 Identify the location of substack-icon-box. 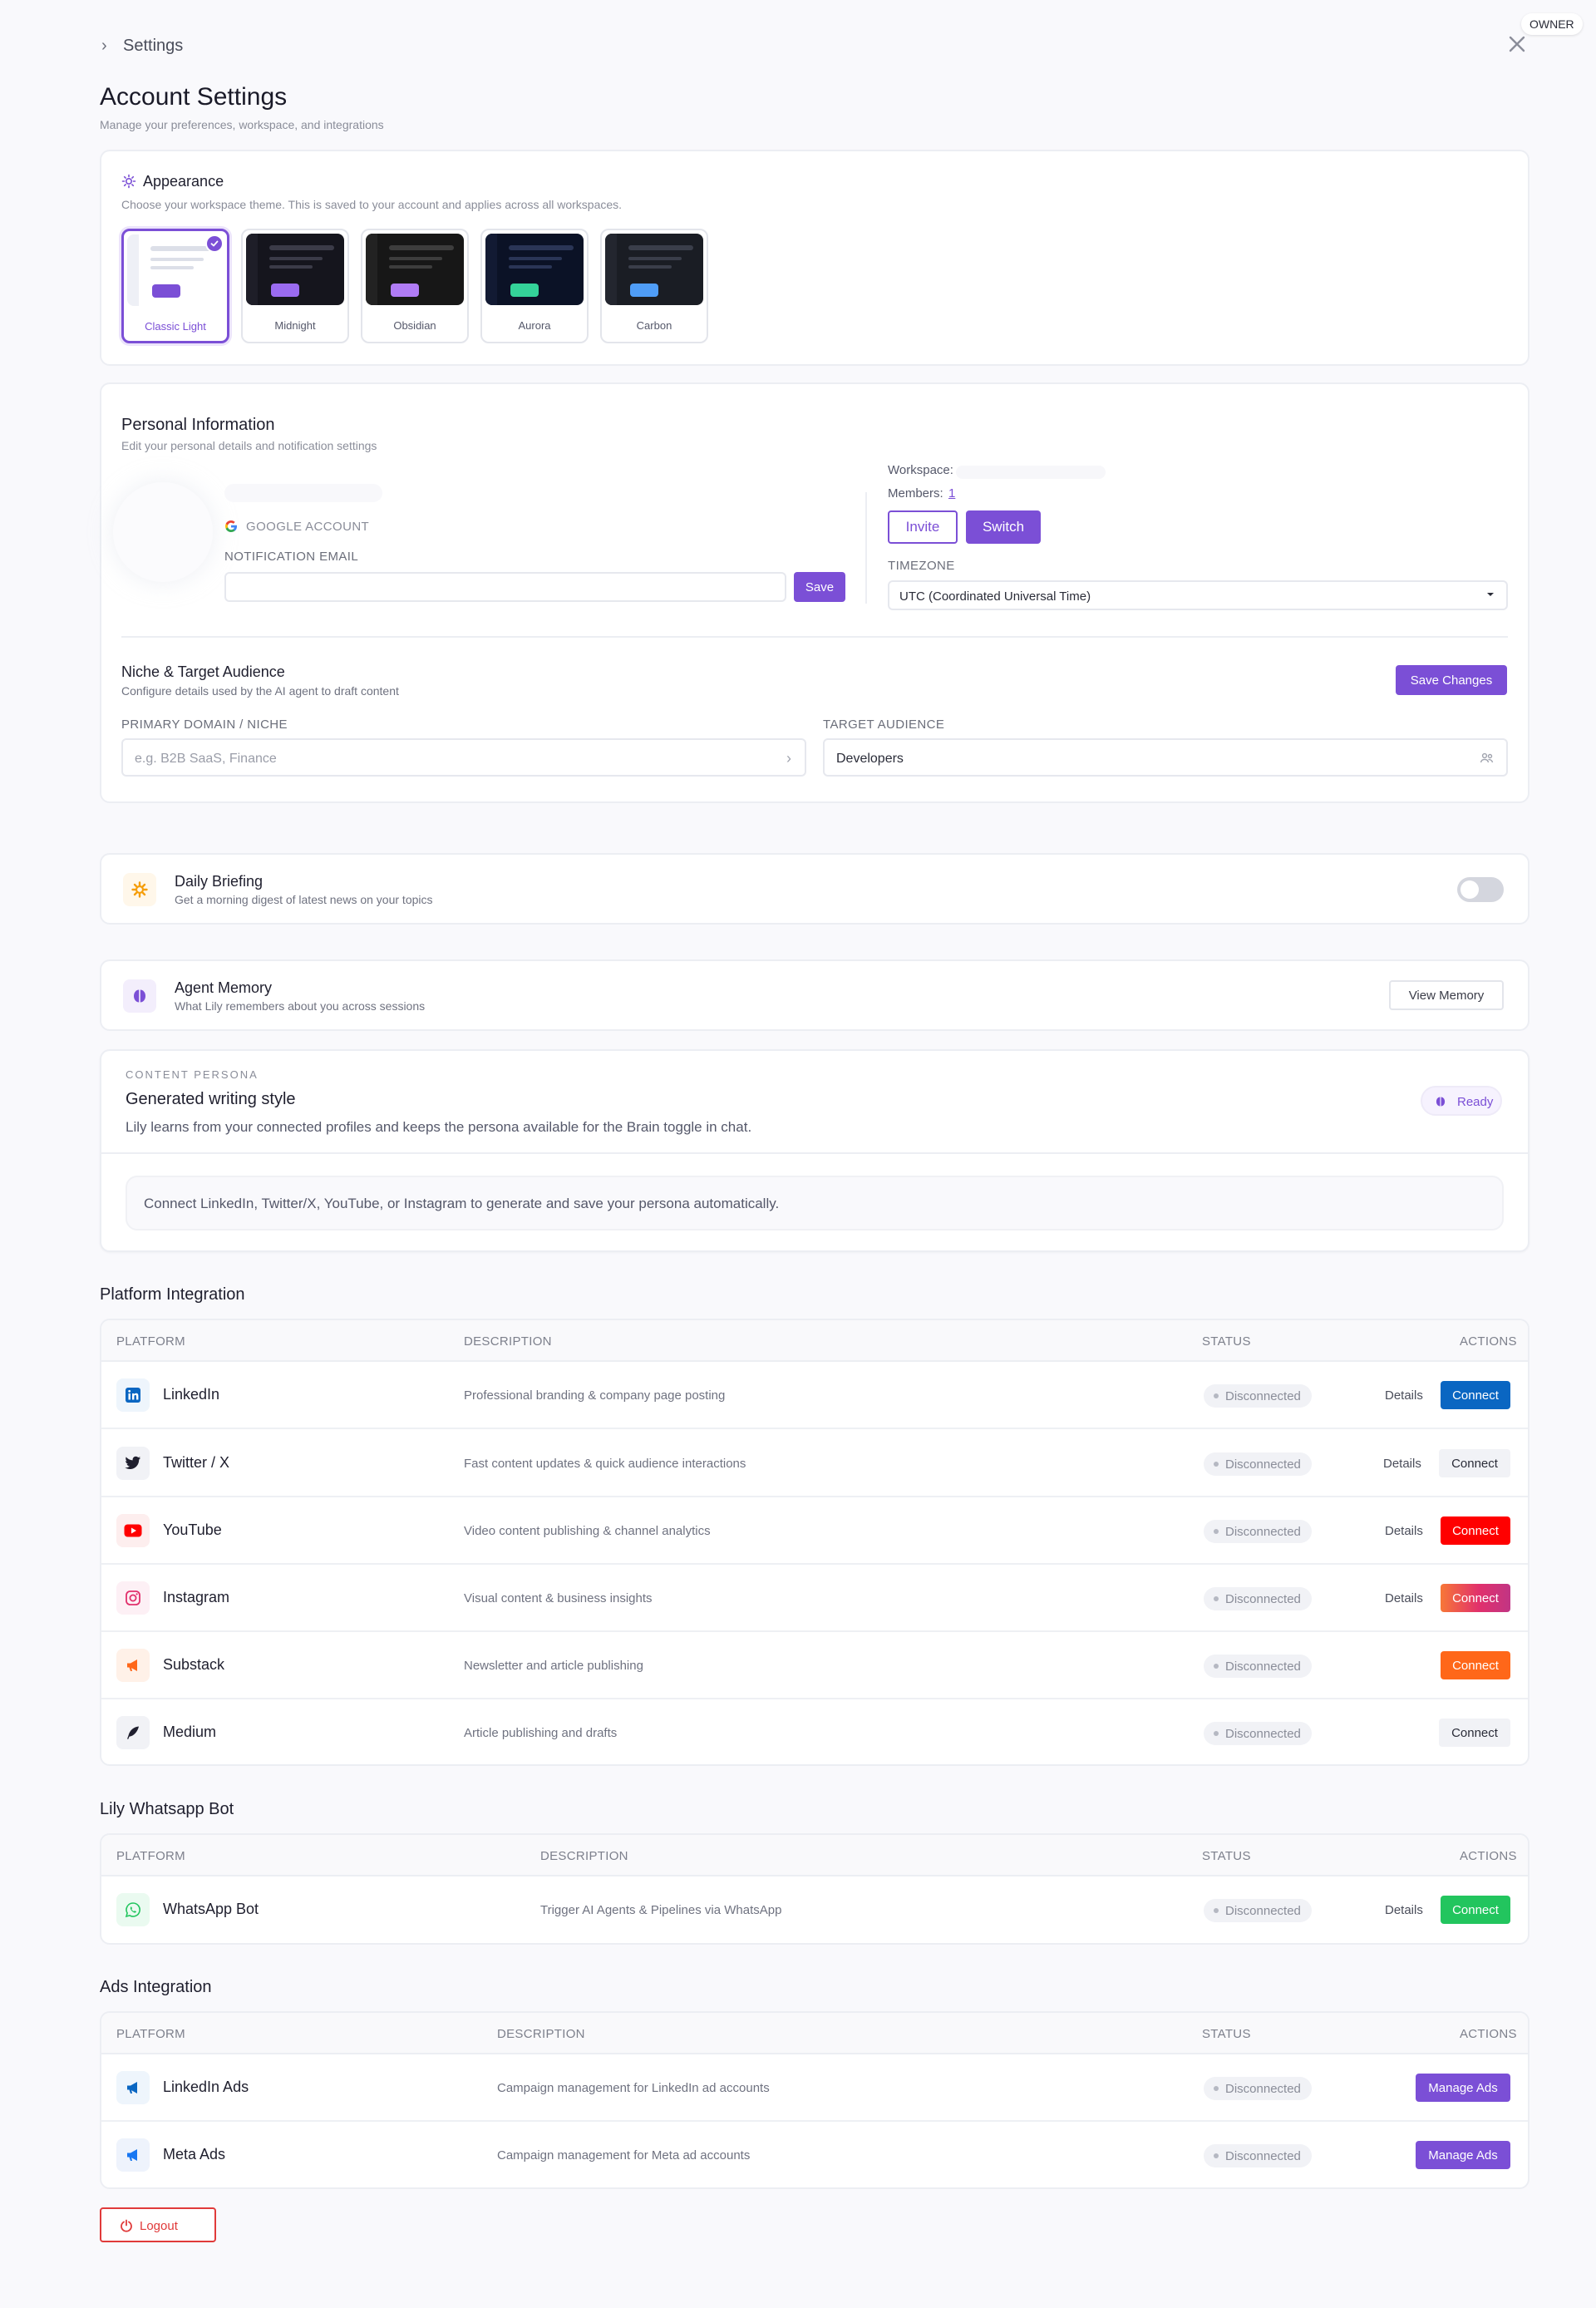
(133, 1666).